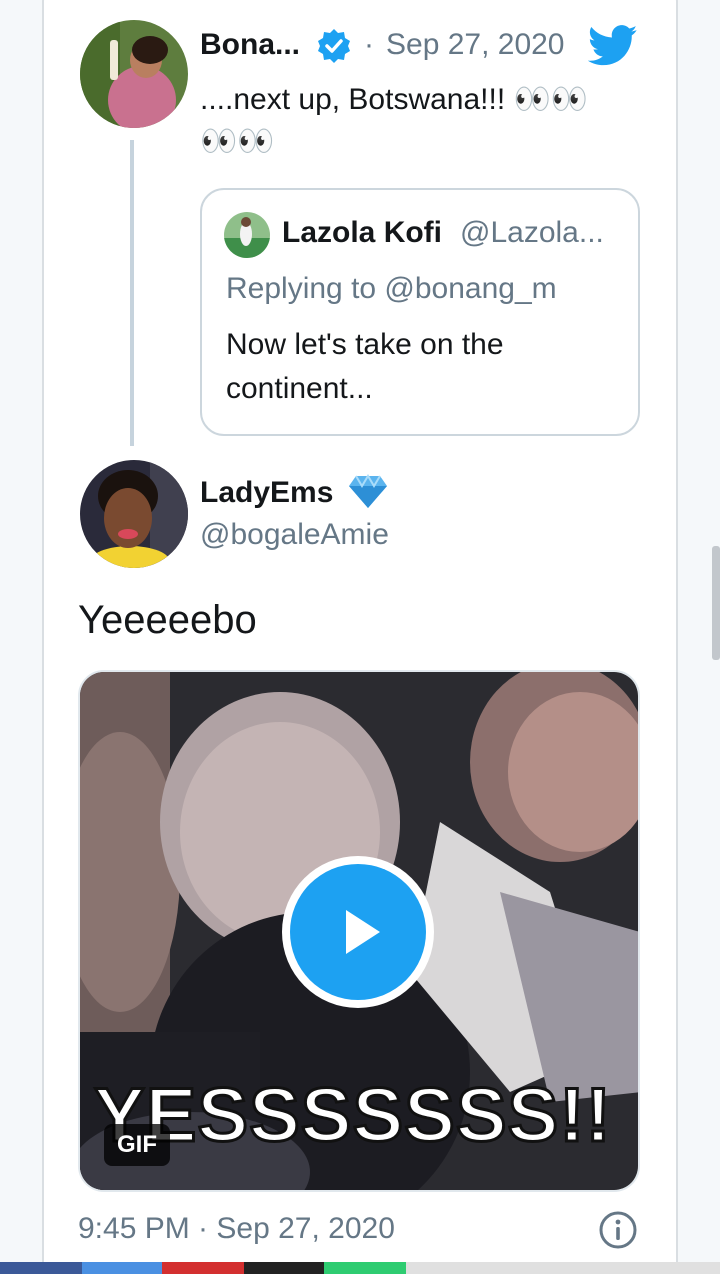  I want to click on play-icon, so click(363, 932).